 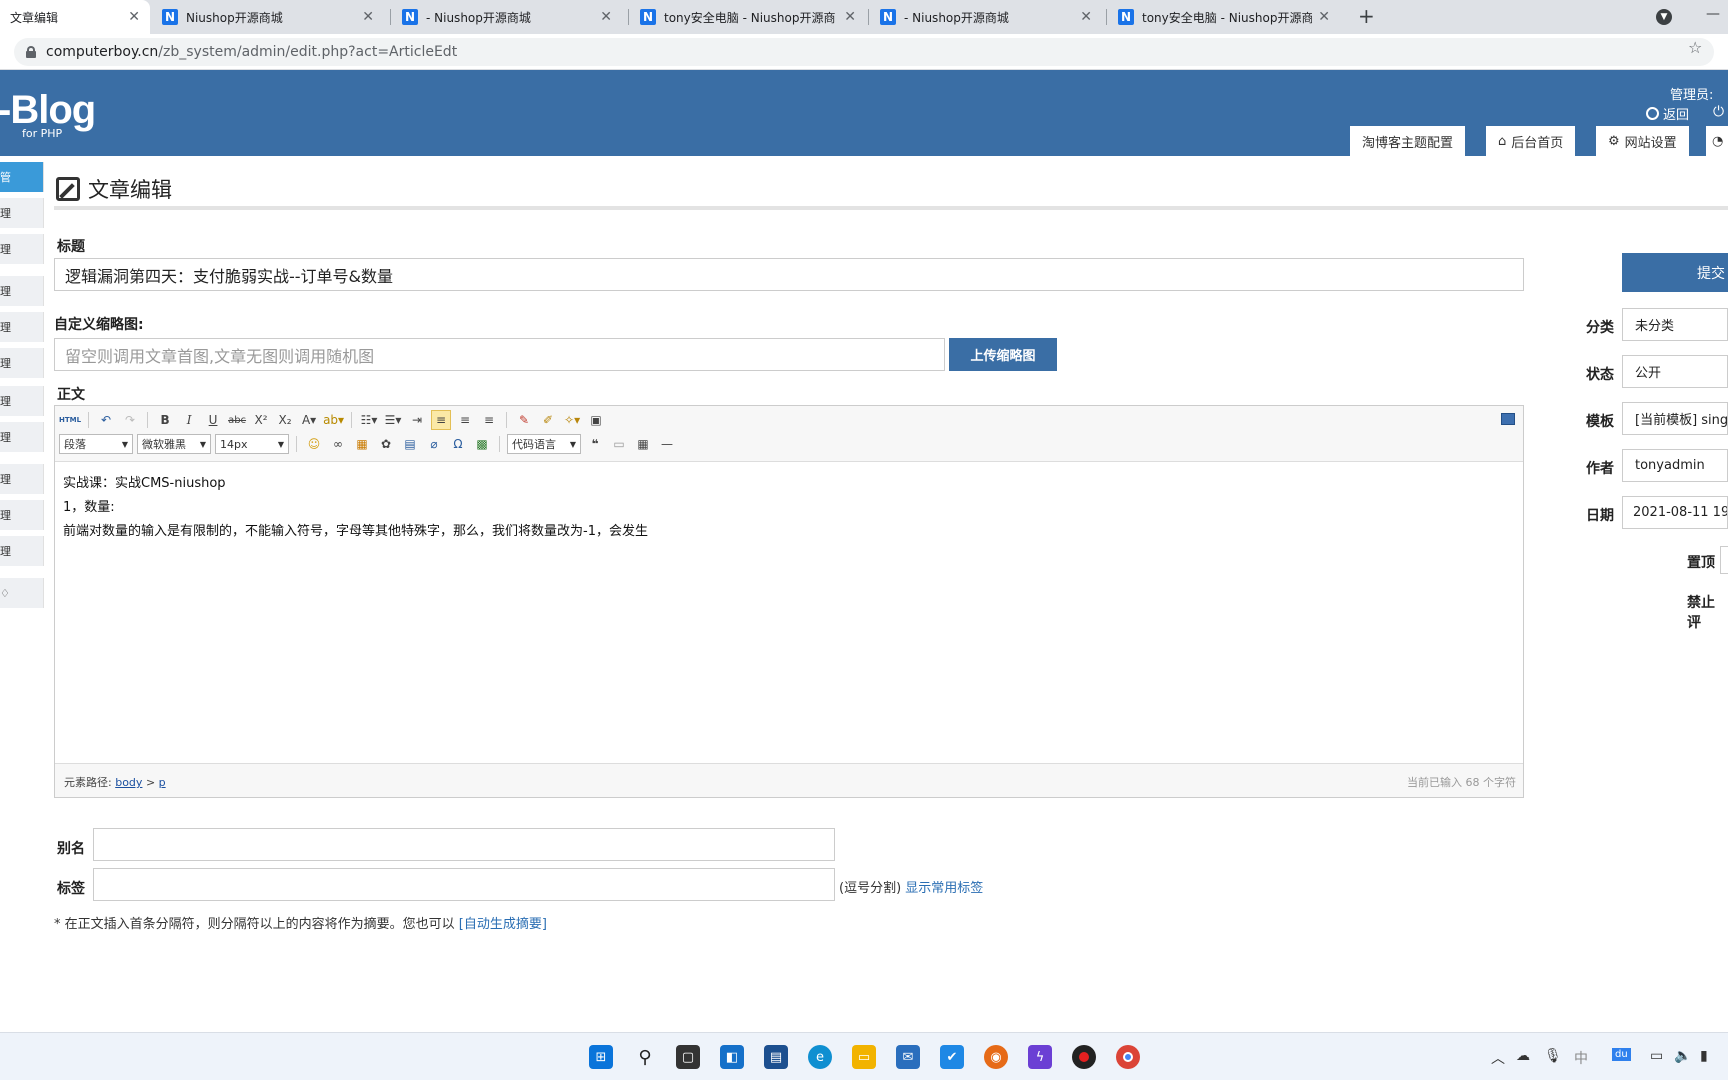 I want to click on align-left-icon: ≡, so click(x=441, y=420).